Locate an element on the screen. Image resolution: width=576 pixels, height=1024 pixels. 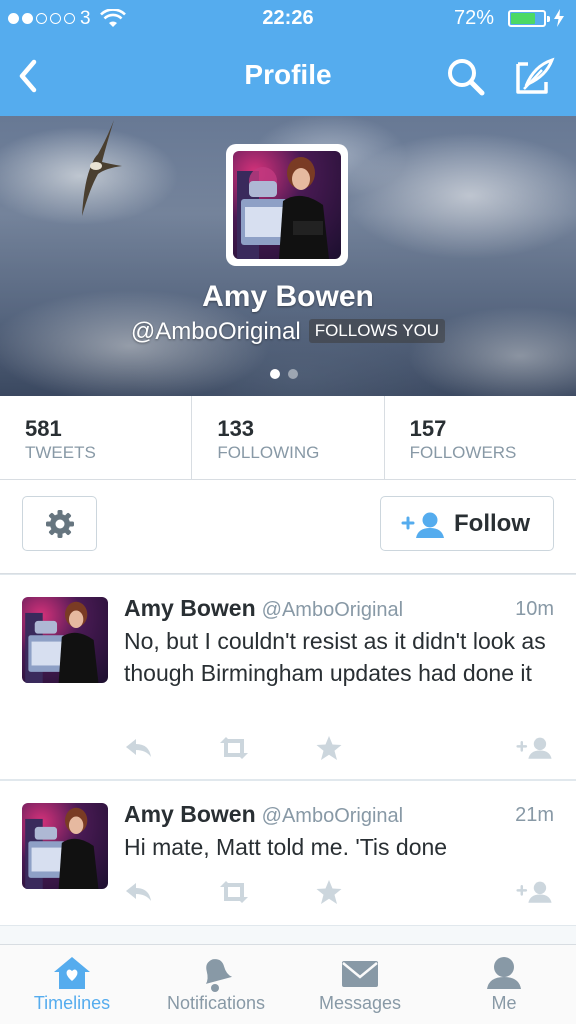
page-dot is located at coordinates (293, 374).